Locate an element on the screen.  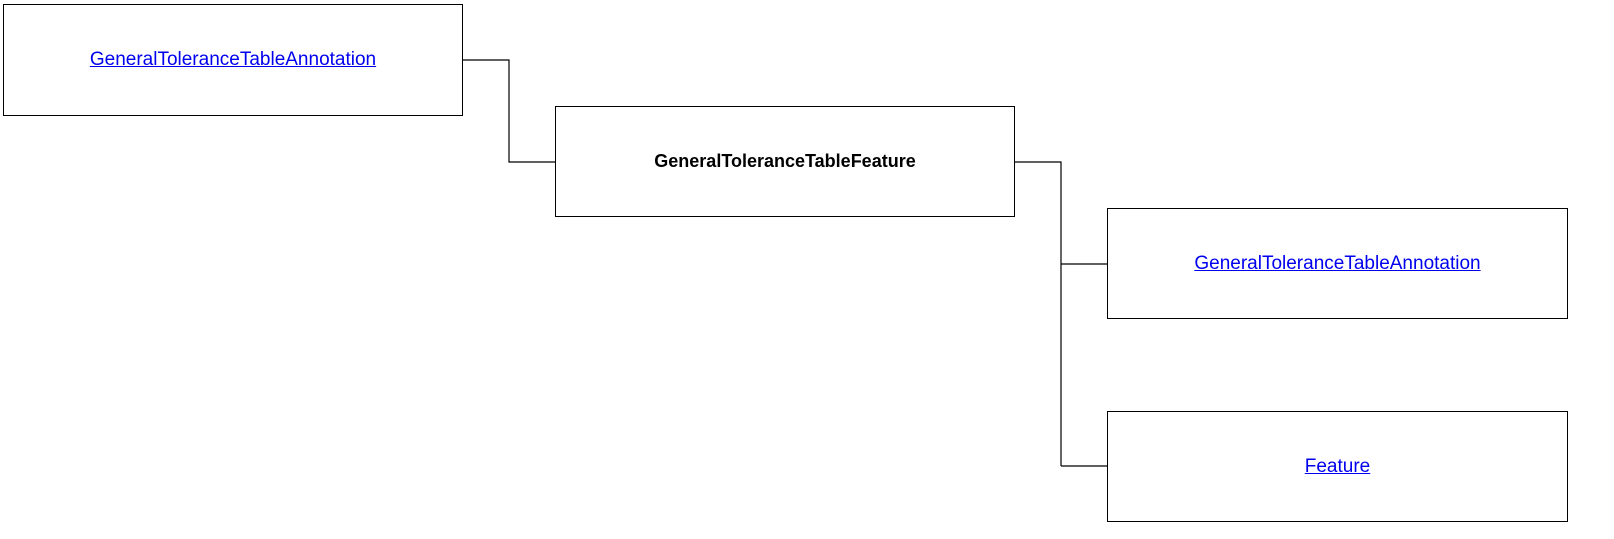
connector-center-to-children is located at coordinates (1038, 313).